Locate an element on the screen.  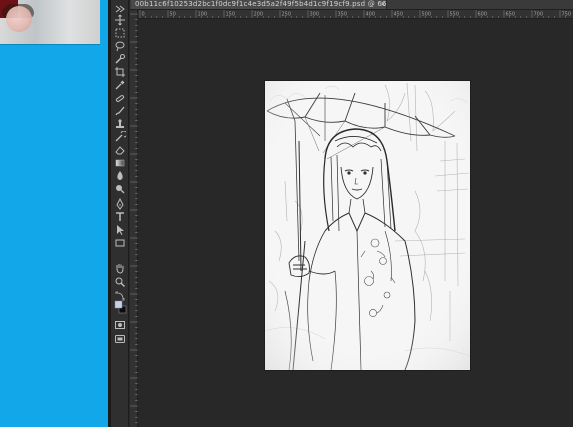
ruler-ticks is located at coordinates (134, 218).